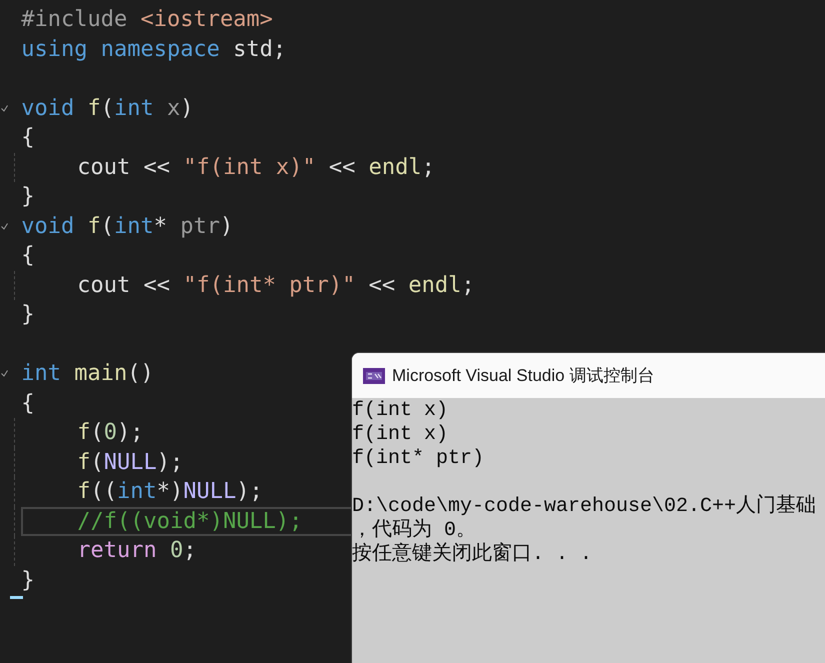 Image resolution: width=825 pixels, height=663 pixels. What do you see at coordinates (153, 49) in the screenshot?
I see `code-line: using namespace std;` at bounding box center [153, 49].